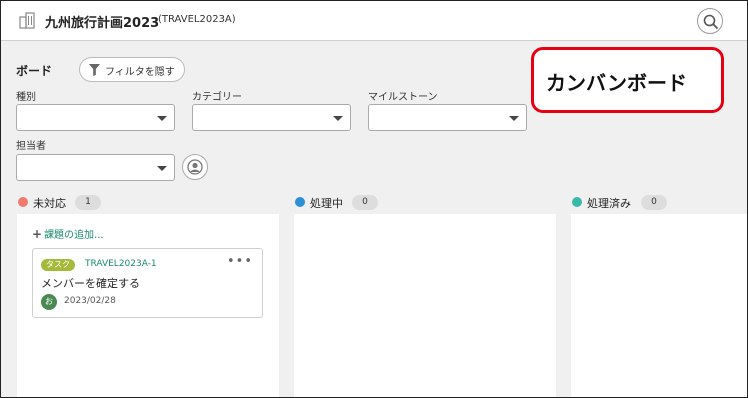  Describe the element at coordinates (90, 301) in the screenshot. I see `due-date: 2023/02/28` at that location.